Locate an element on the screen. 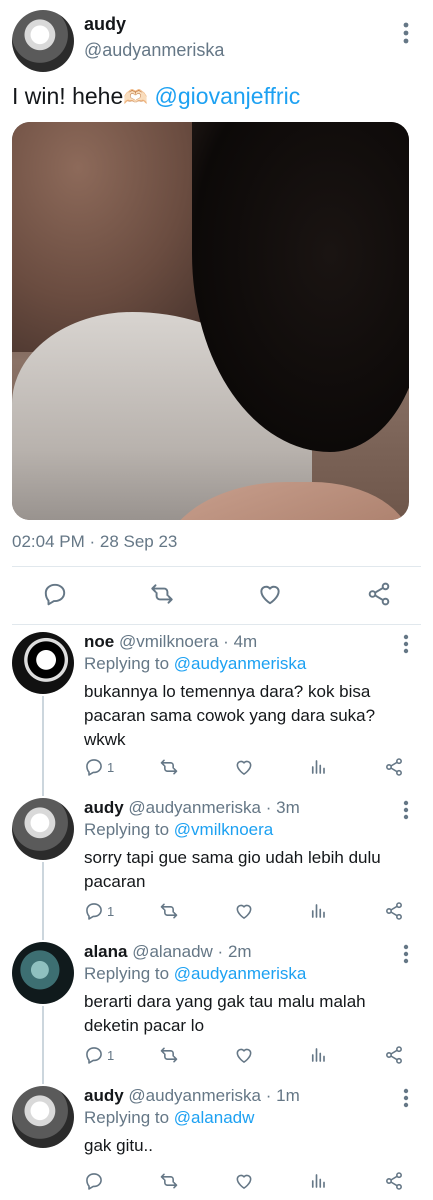 The image size is (433, 1200). reply-time: 3m is located at coordinates (288, 807).